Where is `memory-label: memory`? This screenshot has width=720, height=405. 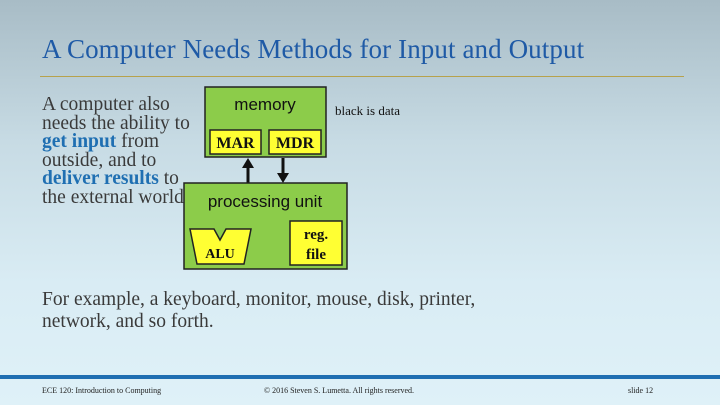 memory-label: memory is located at coordinates (265, 104).